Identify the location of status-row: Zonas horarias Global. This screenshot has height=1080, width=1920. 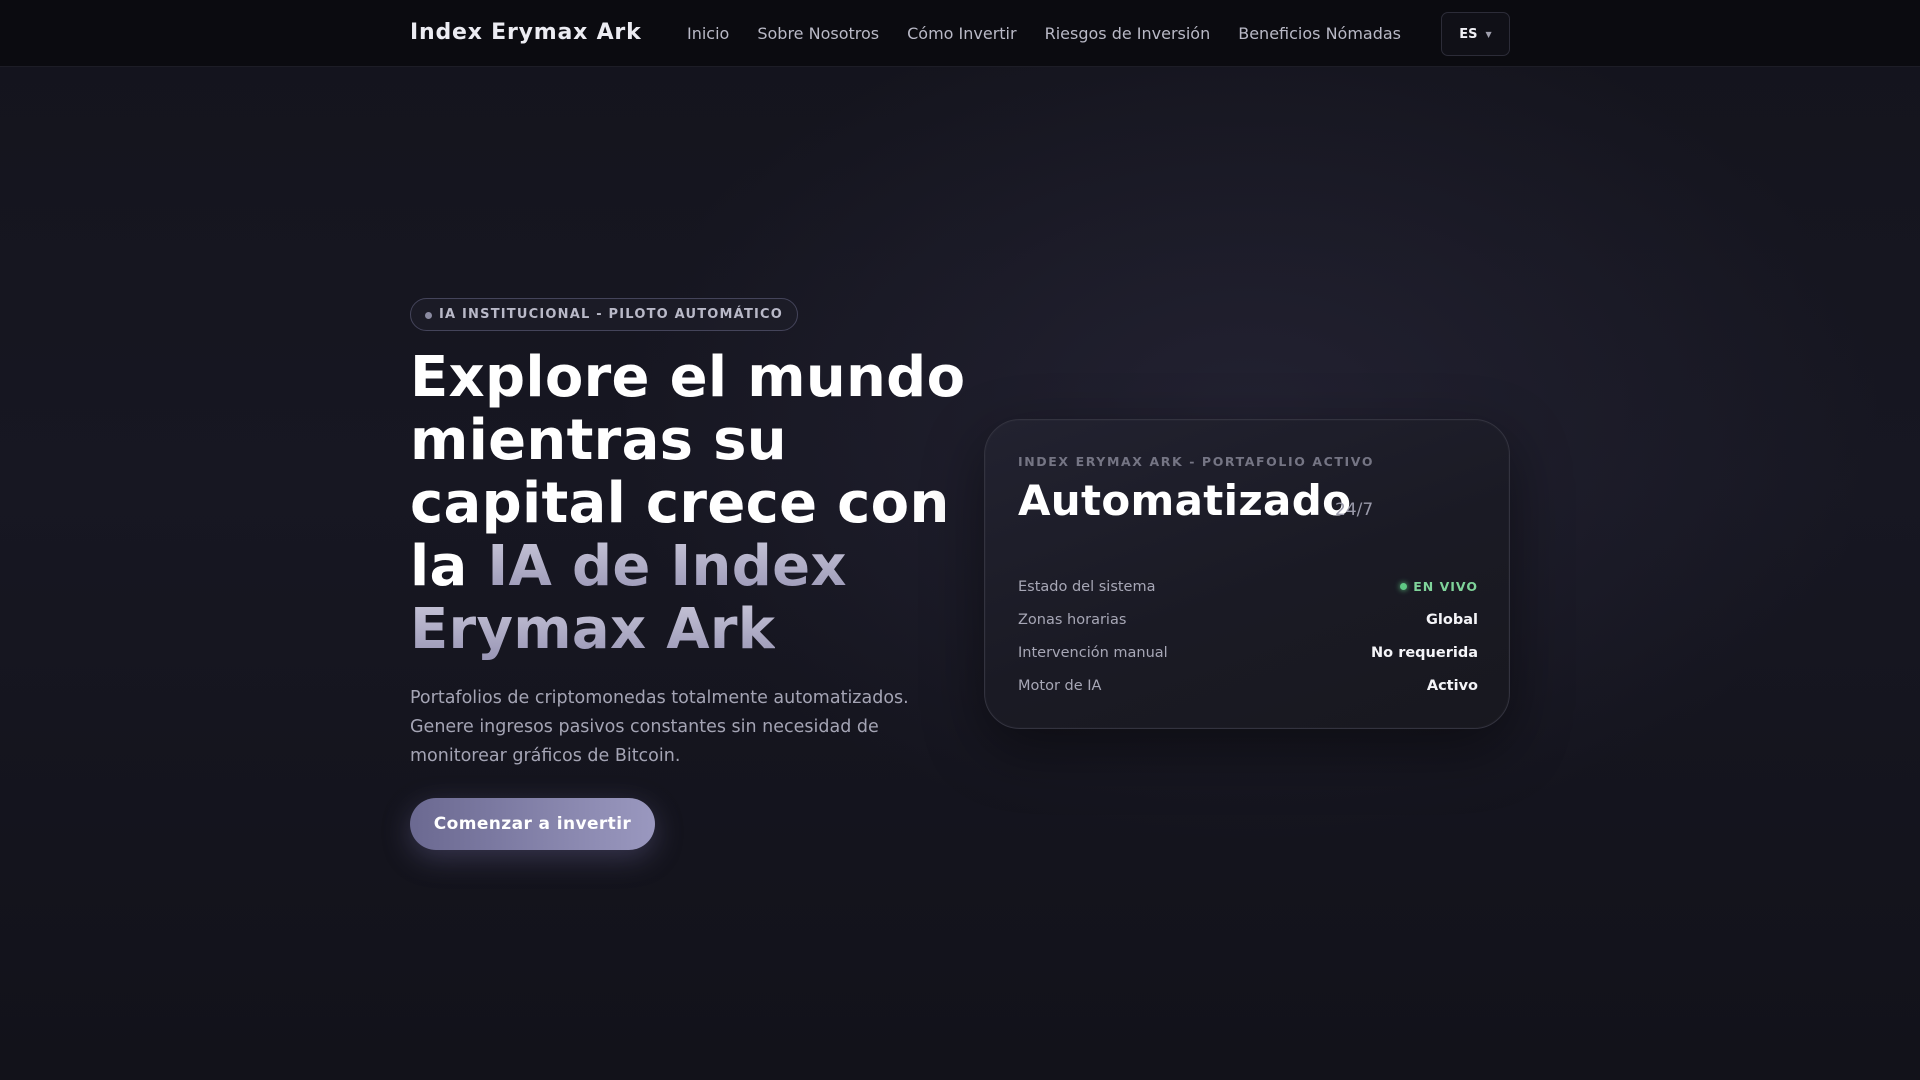
(1248, 619).